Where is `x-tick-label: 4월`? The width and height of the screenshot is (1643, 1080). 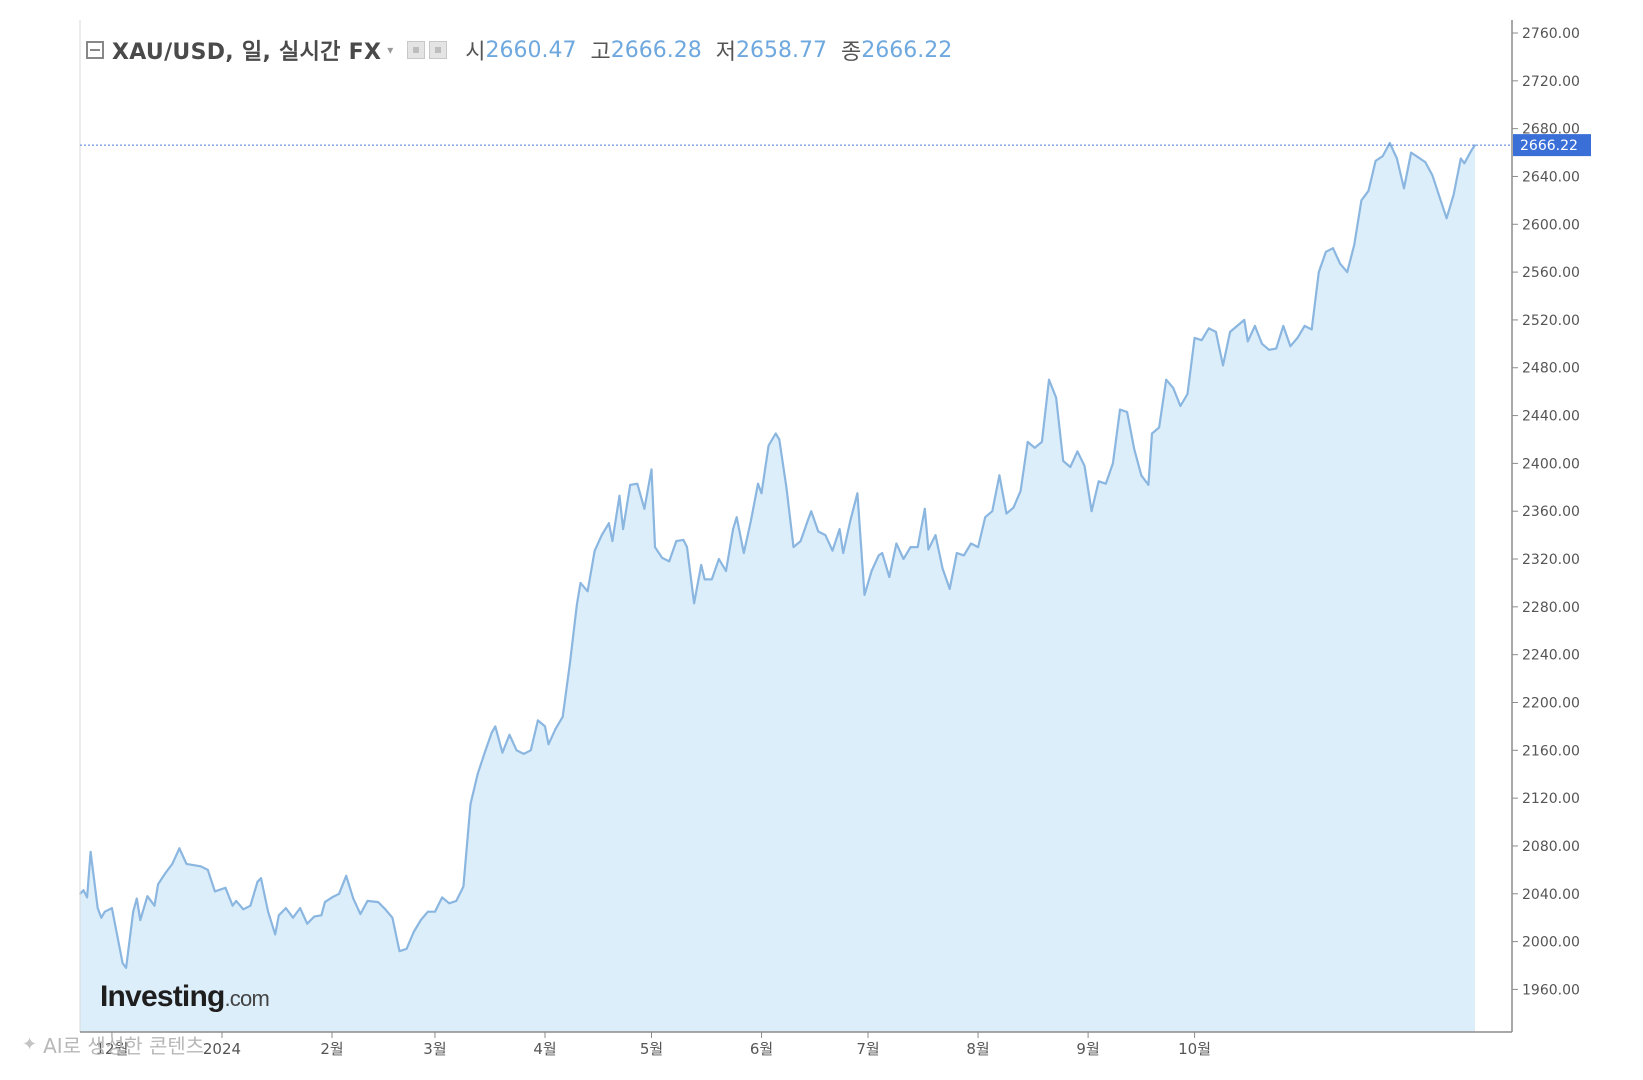
x-tick-label: 4월 is located at coordinates (544, 1049).